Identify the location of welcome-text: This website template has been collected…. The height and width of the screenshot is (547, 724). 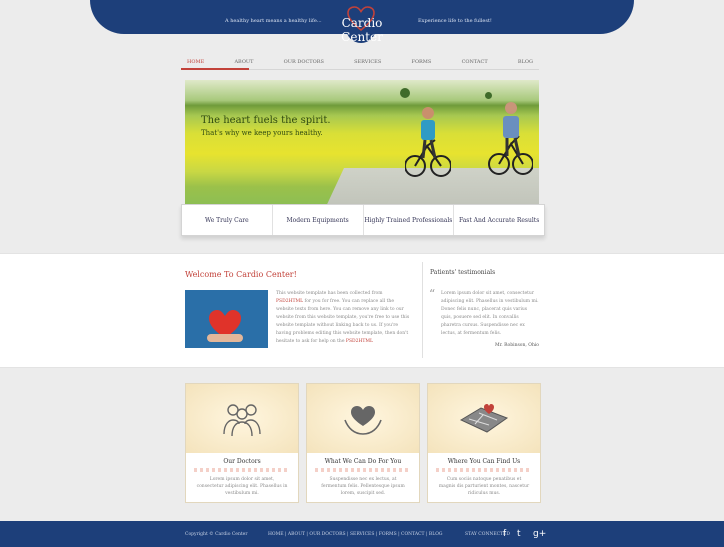
(343, 318).